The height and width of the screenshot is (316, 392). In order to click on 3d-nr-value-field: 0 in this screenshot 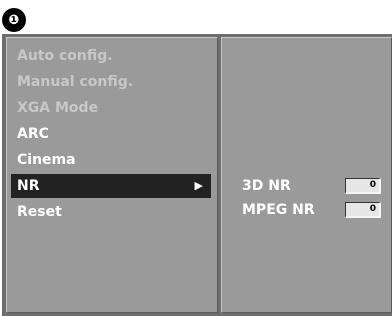, I will do `click(363, 186)`.